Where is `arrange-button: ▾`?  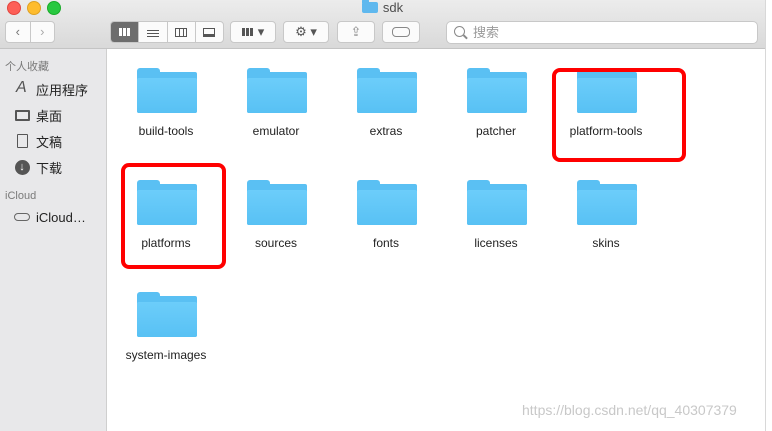
arrange-button: ▾ is located at coordinates (253, 32).